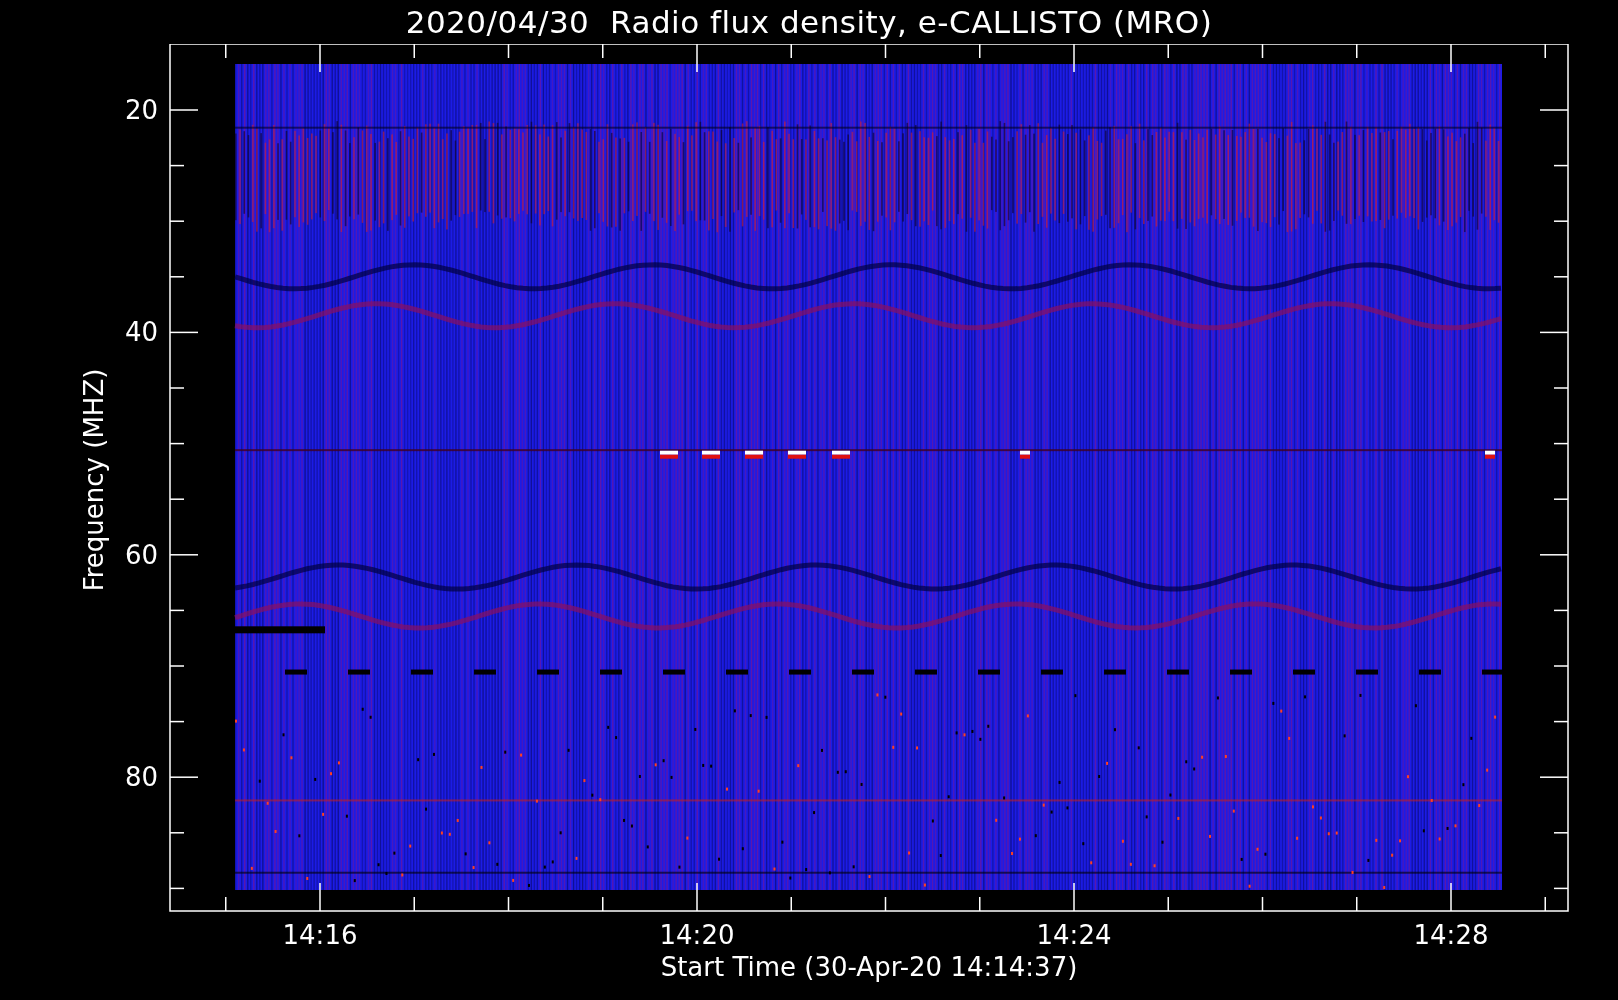  What do you see at coordinates (141, 110) in the screenshot?
I see `y-tick-label: 20` at bounding box center [141, 110].